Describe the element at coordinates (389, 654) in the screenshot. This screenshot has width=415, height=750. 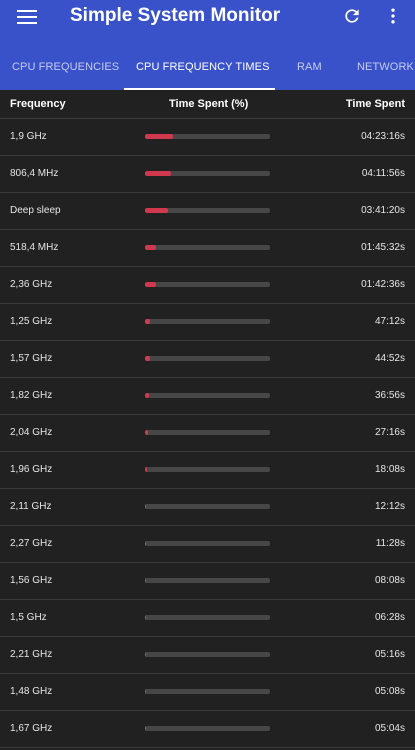
I see `time-spent-value: 05:16s` at that location.